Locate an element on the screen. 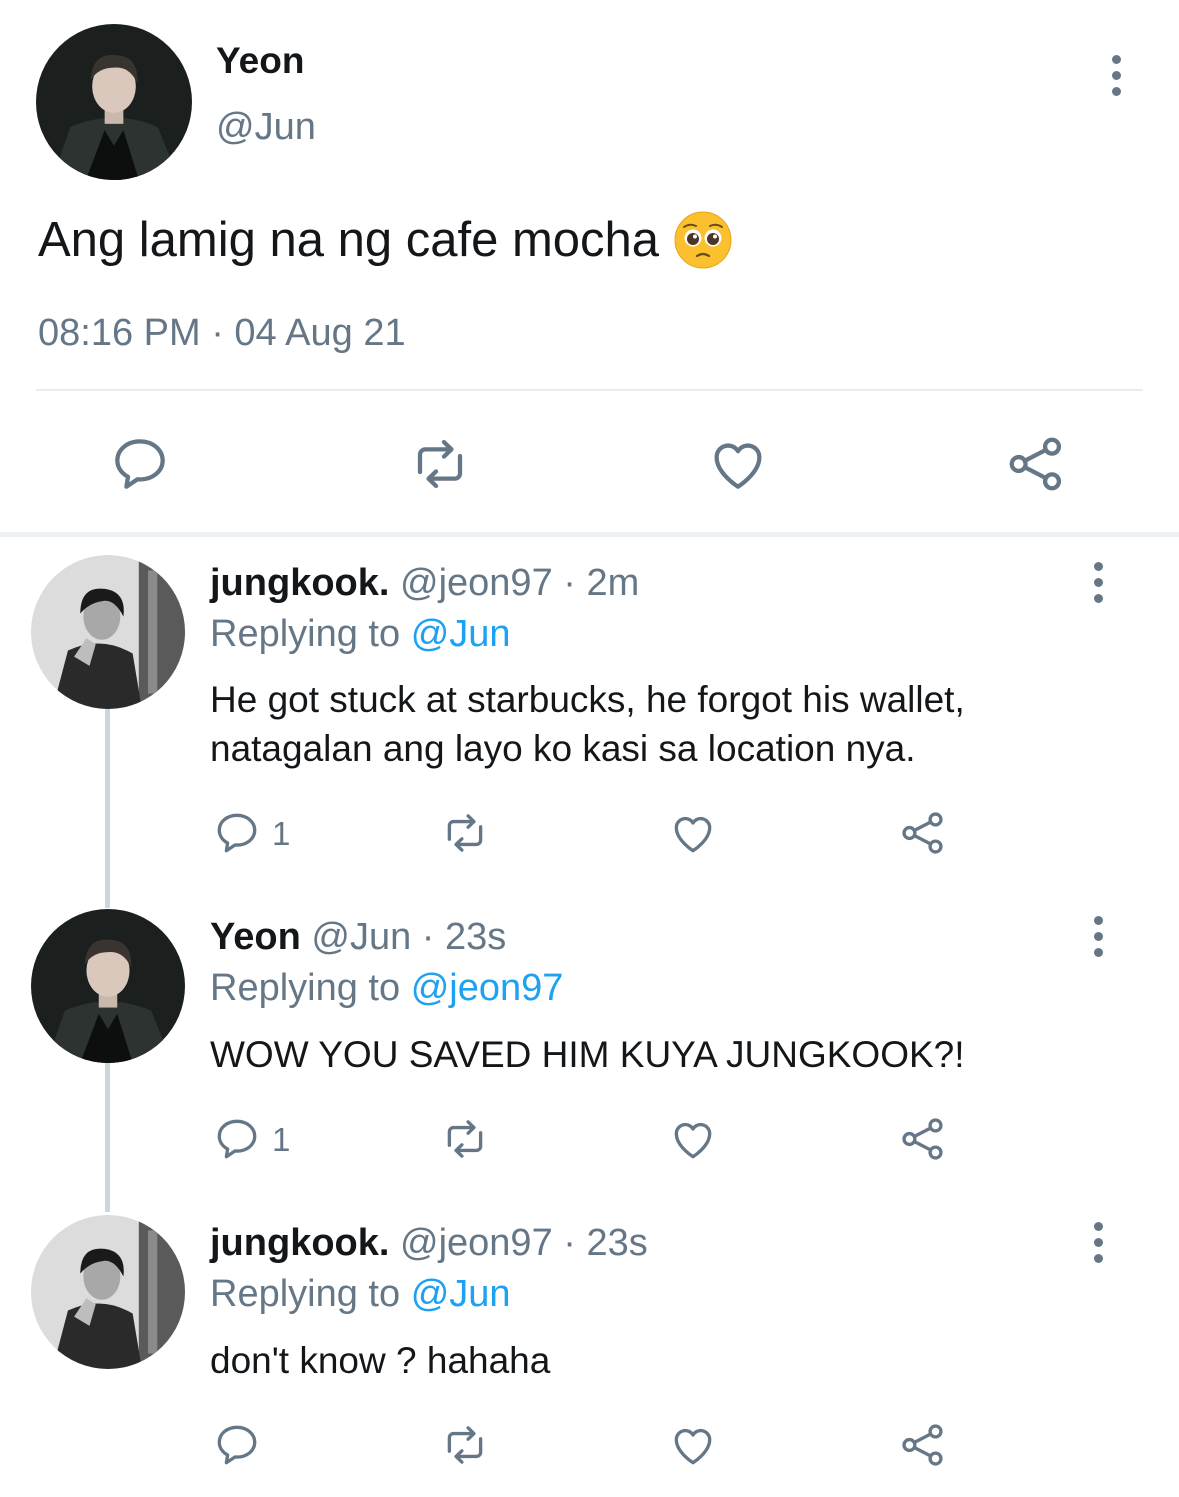 This screenshot has height=1497, width=1179. reply-header: jungkook. @jeon97 · 23s is located at coordinates (429, 1243).